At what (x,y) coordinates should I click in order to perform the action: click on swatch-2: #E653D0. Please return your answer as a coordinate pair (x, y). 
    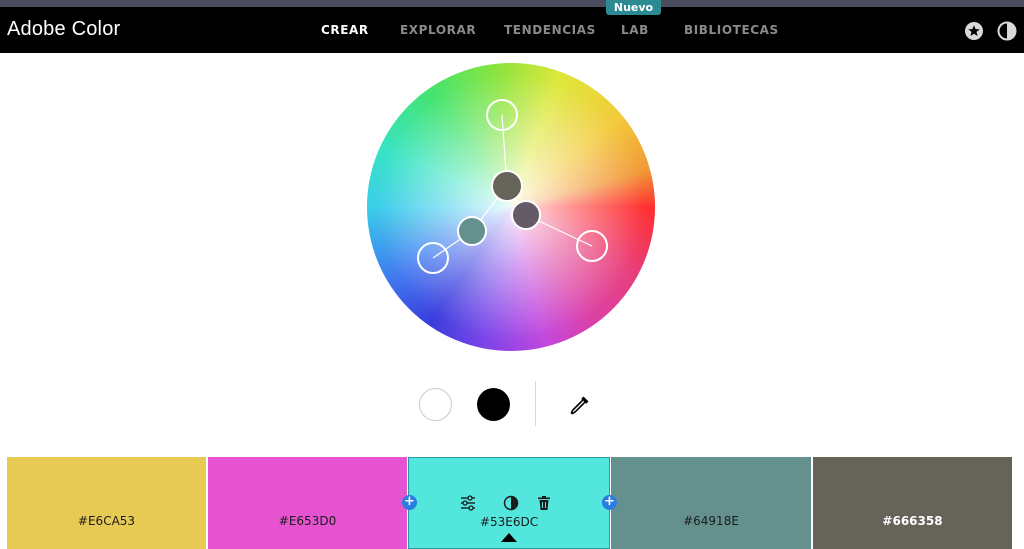
    Looking at the image, I should click on (307, 503).